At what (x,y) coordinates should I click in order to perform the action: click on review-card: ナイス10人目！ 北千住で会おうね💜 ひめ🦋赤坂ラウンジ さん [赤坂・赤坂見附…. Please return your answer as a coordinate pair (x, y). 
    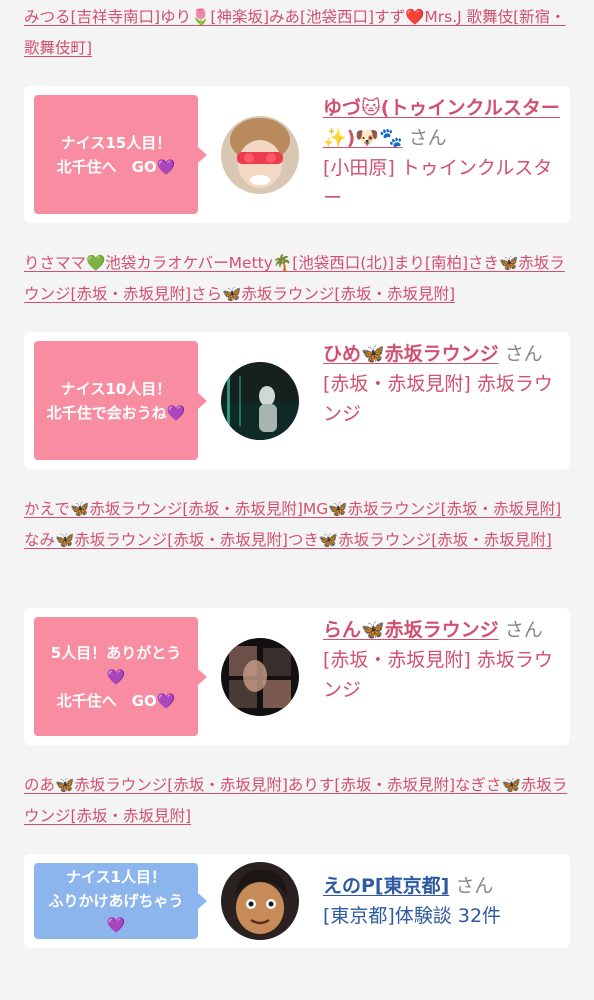
    Looking at the image, I should click on (297, 400).